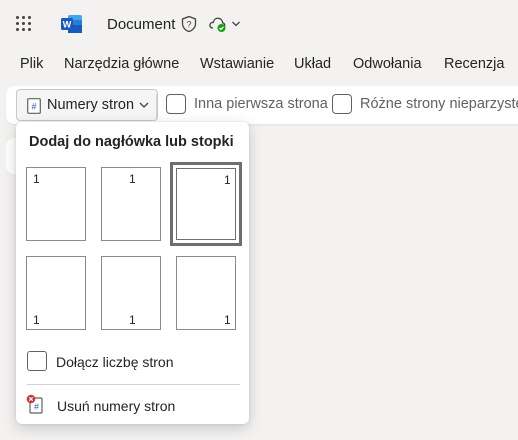 The image size is (518, 440). What do you see at coordinates (131, 293) in the screenshot?
I see `page-number-bottom-center: 1` at bounding box center [131, 293].